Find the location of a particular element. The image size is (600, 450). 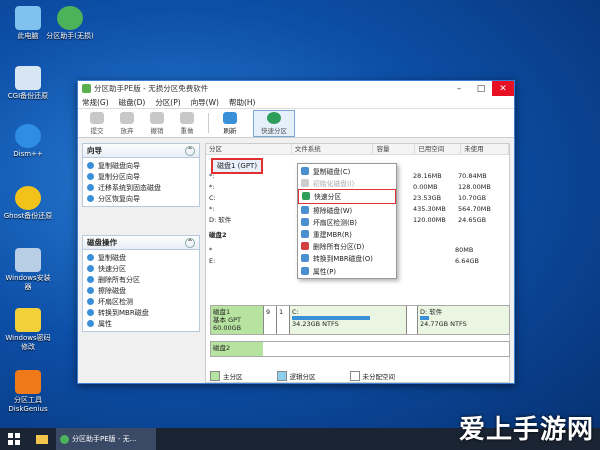

init-icon is located at coordinates (305, 183).